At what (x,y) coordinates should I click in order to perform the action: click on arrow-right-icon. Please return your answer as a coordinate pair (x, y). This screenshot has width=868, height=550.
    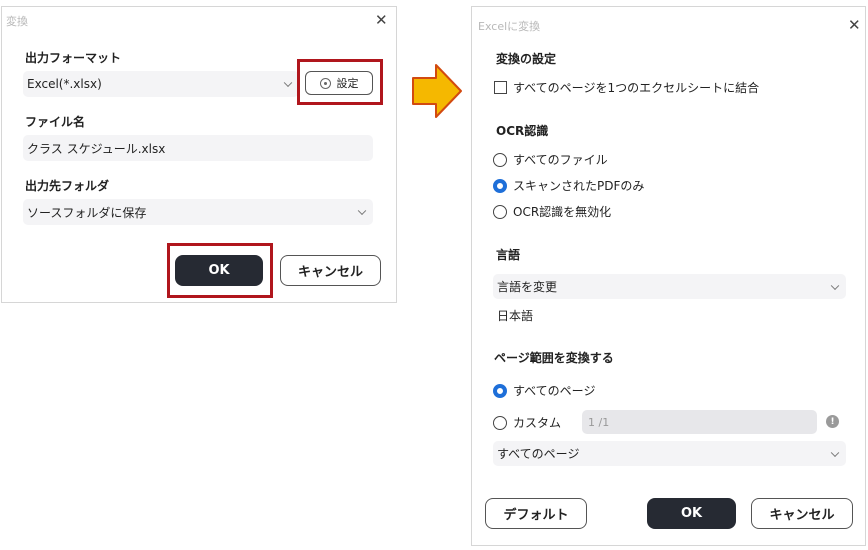
    Looking at the image, I should click on (437, 91).